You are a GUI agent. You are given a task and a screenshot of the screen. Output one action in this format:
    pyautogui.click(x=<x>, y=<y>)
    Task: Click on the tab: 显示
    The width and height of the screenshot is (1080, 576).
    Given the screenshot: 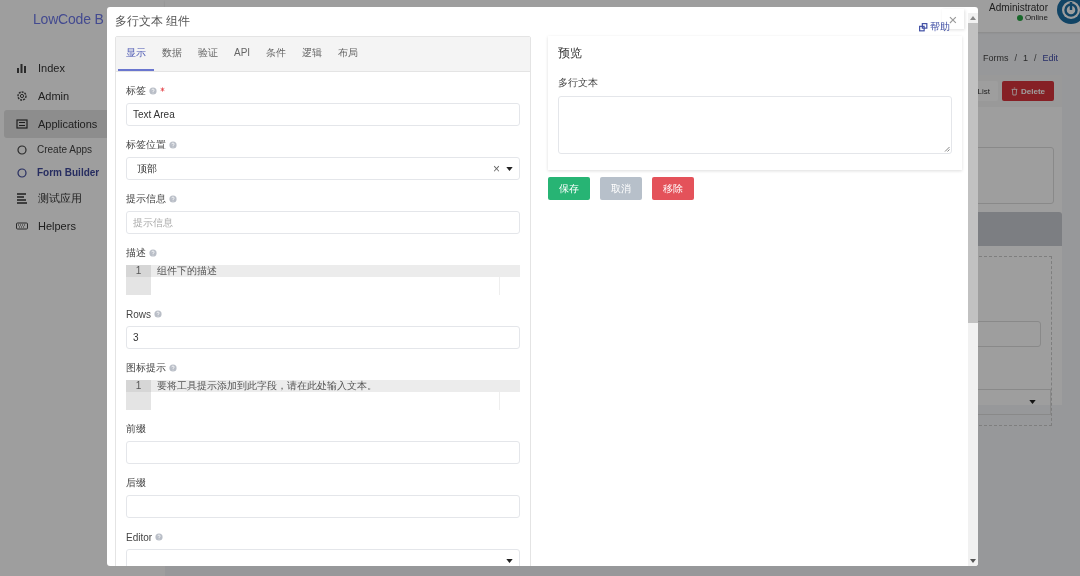 What is the action you would take?
    pyautogui.click(x=136, y=54)
    